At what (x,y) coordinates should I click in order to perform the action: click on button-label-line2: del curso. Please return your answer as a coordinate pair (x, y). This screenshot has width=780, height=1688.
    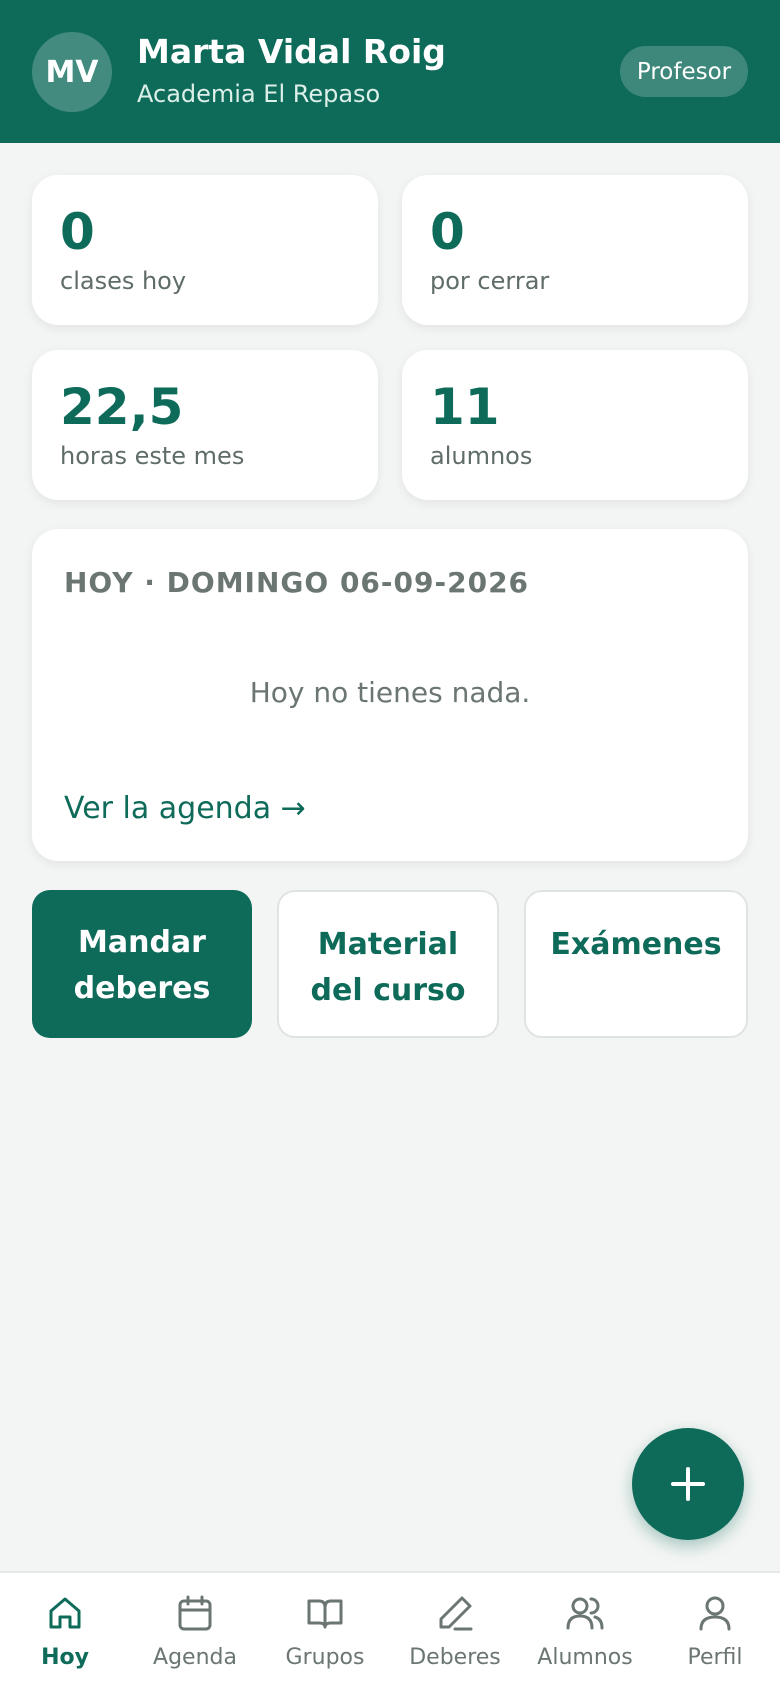
    Looking at the image, I should click on (388, 990).